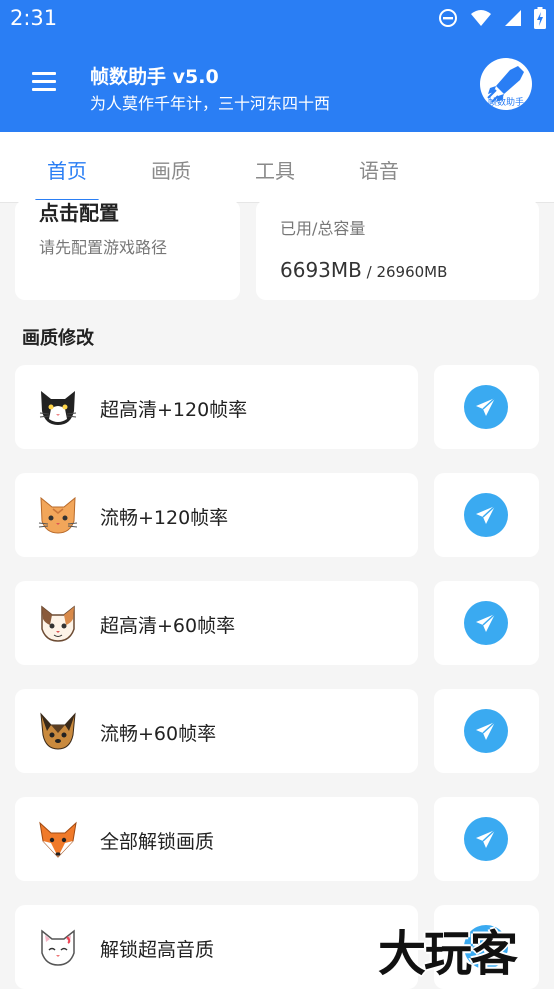  I want to click on status-time: 2:31, so click(34, 18).